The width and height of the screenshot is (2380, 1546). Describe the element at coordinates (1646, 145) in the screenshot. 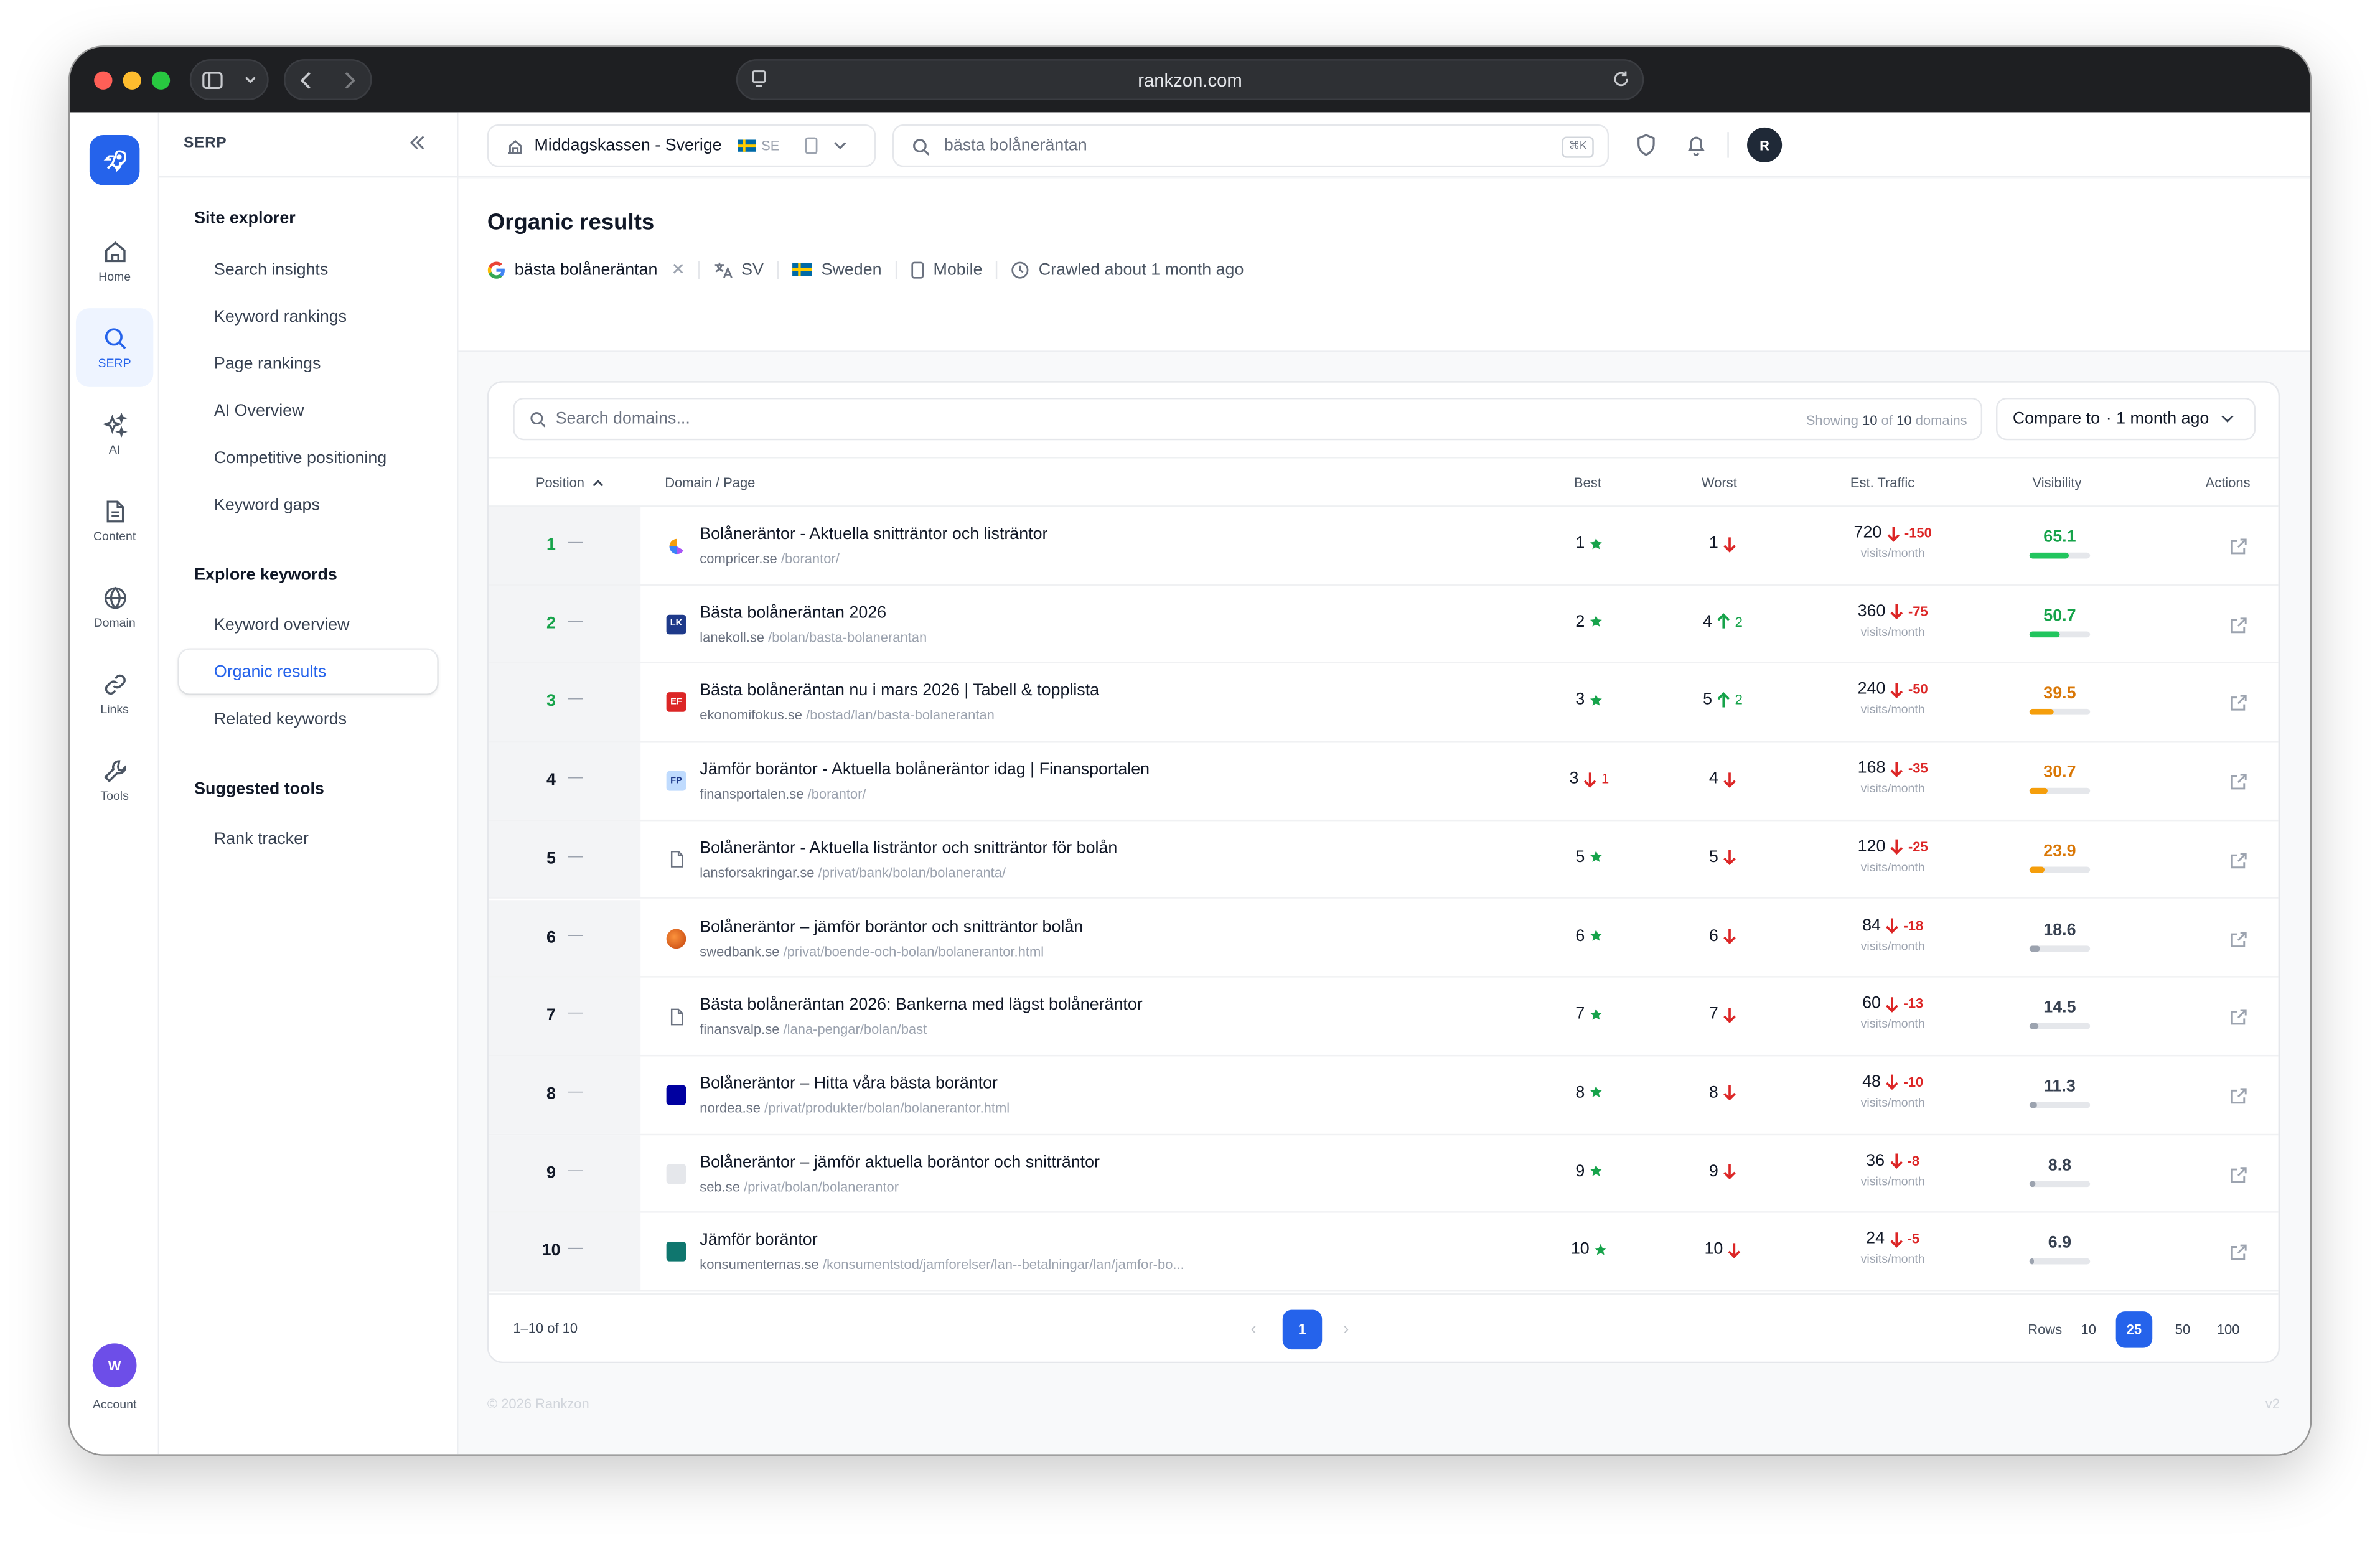

I see `shield-icon` at that location.